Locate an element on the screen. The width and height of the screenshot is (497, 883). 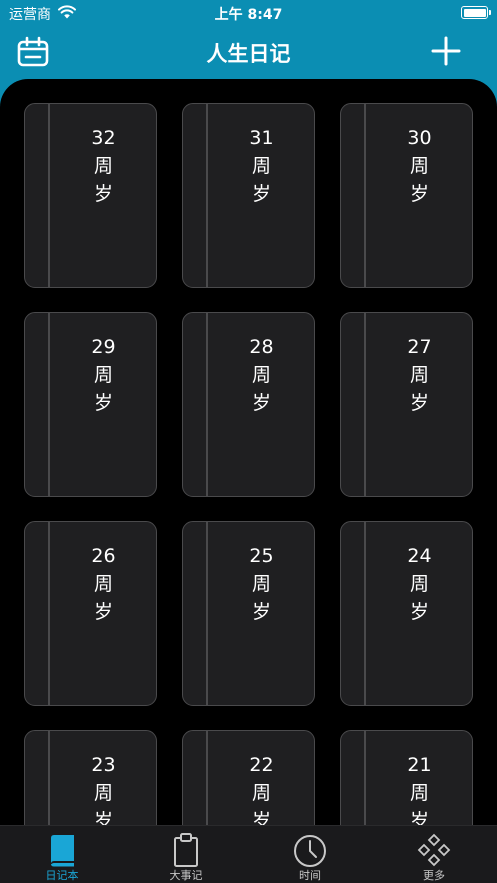
diary-book: 30 周岁 is located at coordinates (406, 195).